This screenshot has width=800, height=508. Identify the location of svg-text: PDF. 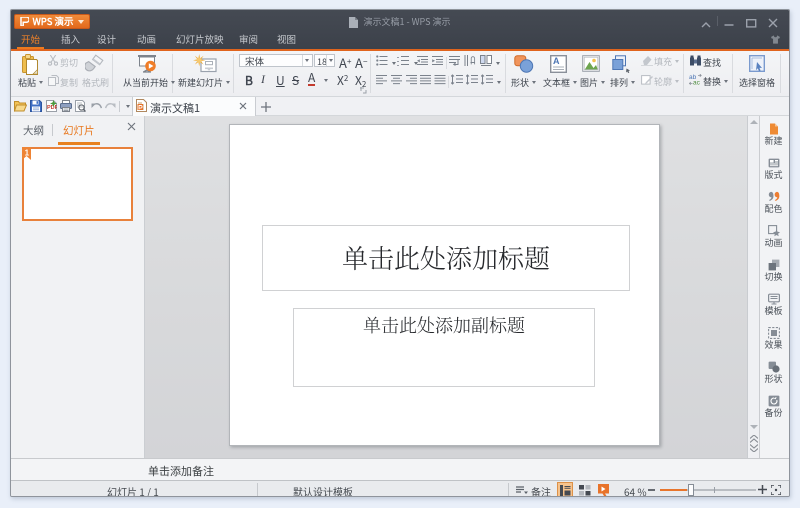
(52, 108).